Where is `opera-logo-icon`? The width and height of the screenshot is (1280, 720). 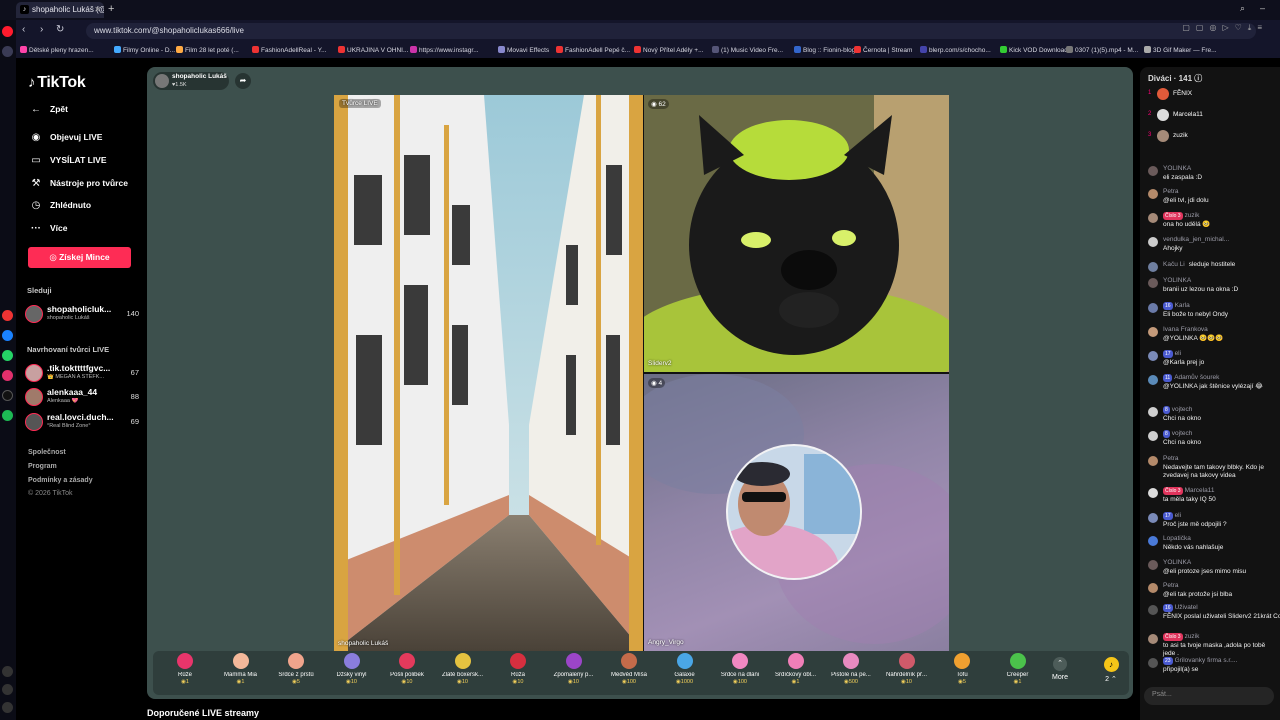 opera-logo-icon is located at coordinates (7, 31).